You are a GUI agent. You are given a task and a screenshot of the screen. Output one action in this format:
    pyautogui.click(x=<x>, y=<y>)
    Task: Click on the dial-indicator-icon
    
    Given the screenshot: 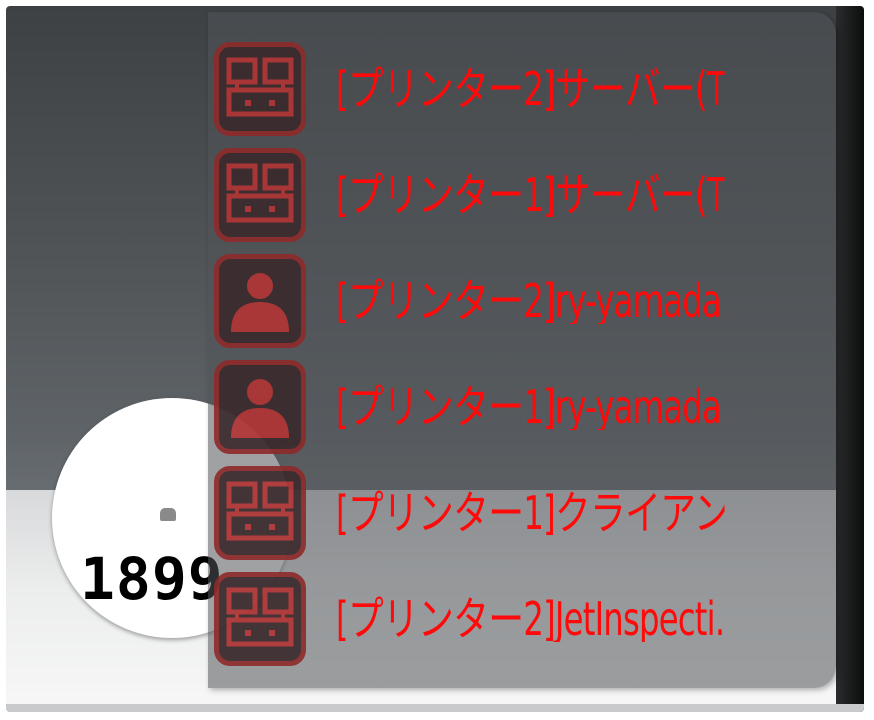 What is the action you would take?
    pyautogui.click(x=168, y=514)
    